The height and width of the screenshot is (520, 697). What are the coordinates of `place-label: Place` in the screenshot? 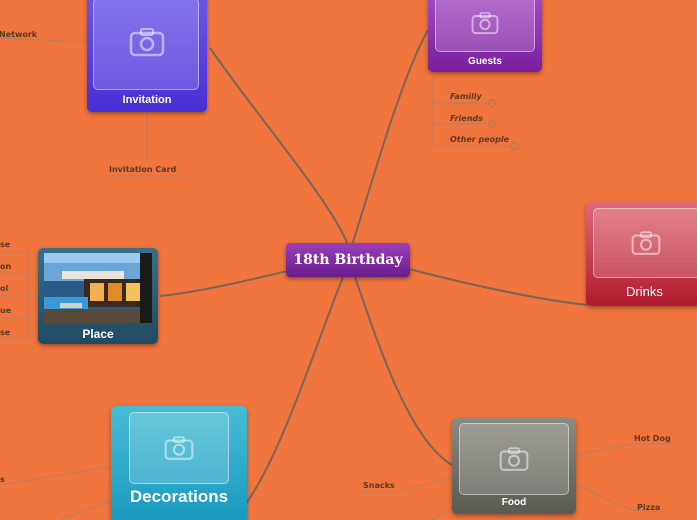 It's located at (98, 334).